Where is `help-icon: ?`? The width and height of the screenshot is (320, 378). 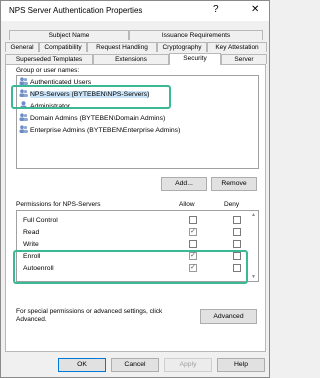
help-icon: ? is located at coordinates (216, 9).